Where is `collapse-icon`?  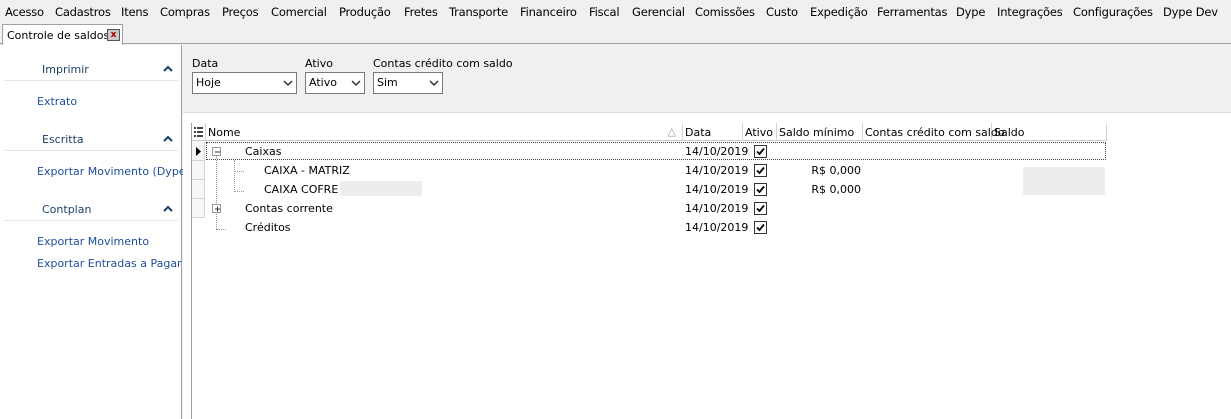 collapse-icon is located at coordinates (216, 151).